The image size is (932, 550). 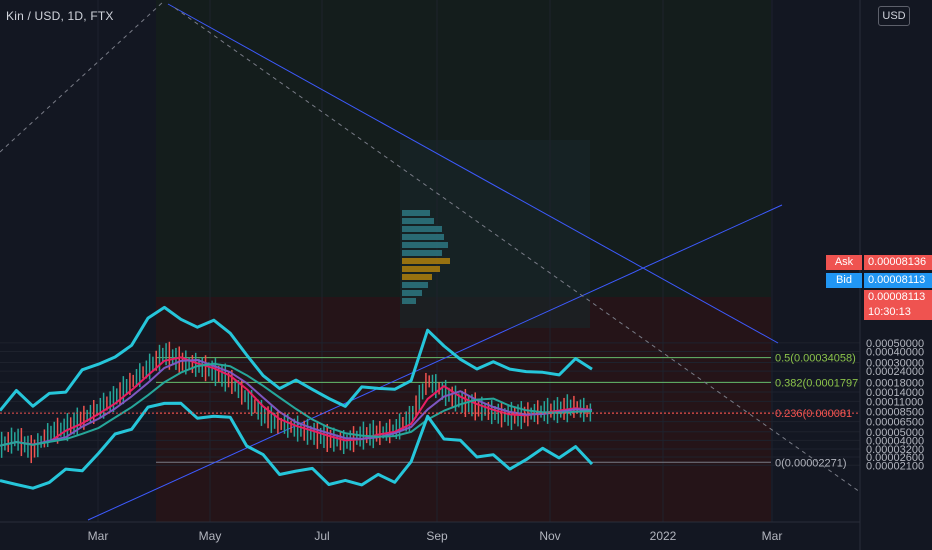 I want to click on bid-label: Bid, so click(x=844, y=280).